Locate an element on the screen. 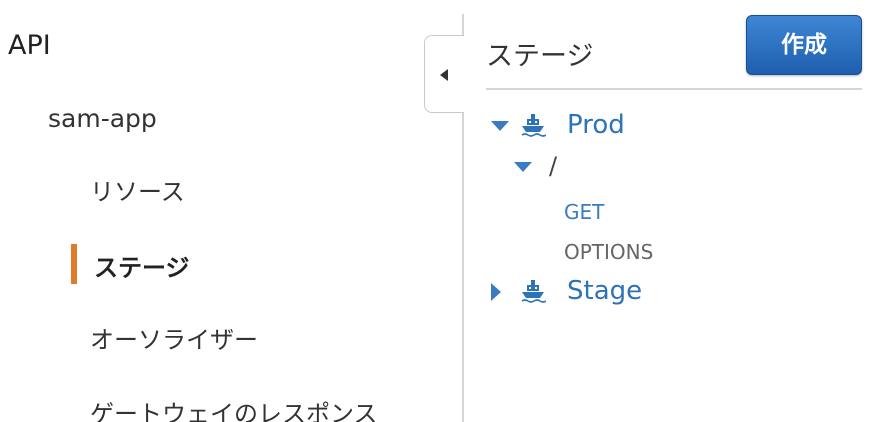 Image resolution: width=876 pixels, height=422 pixels. caret-left-icon is located at coordinates (444, 75).